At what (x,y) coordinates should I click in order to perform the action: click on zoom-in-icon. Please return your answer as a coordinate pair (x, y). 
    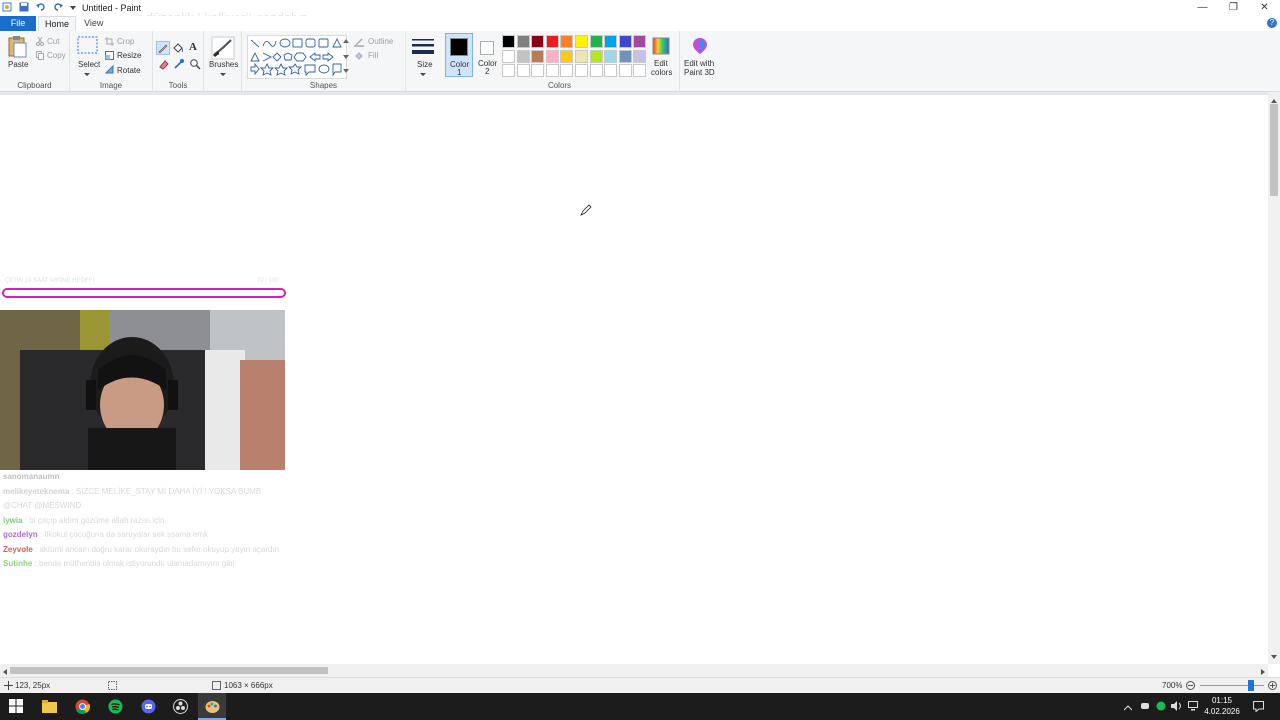
    Looking at the image, I should click on (1272, 686).